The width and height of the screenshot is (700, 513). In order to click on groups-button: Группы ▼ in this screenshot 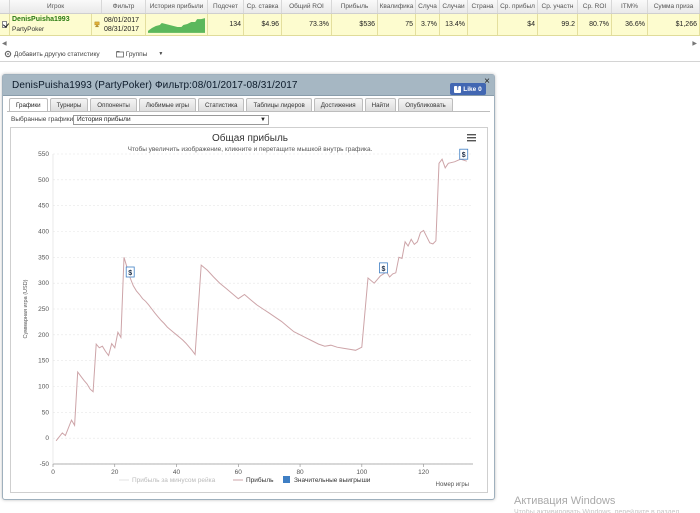, I will do `click(143, 54)`.